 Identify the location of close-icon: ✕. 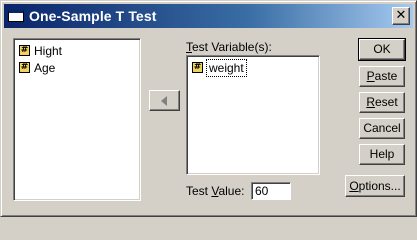
(401, 15).